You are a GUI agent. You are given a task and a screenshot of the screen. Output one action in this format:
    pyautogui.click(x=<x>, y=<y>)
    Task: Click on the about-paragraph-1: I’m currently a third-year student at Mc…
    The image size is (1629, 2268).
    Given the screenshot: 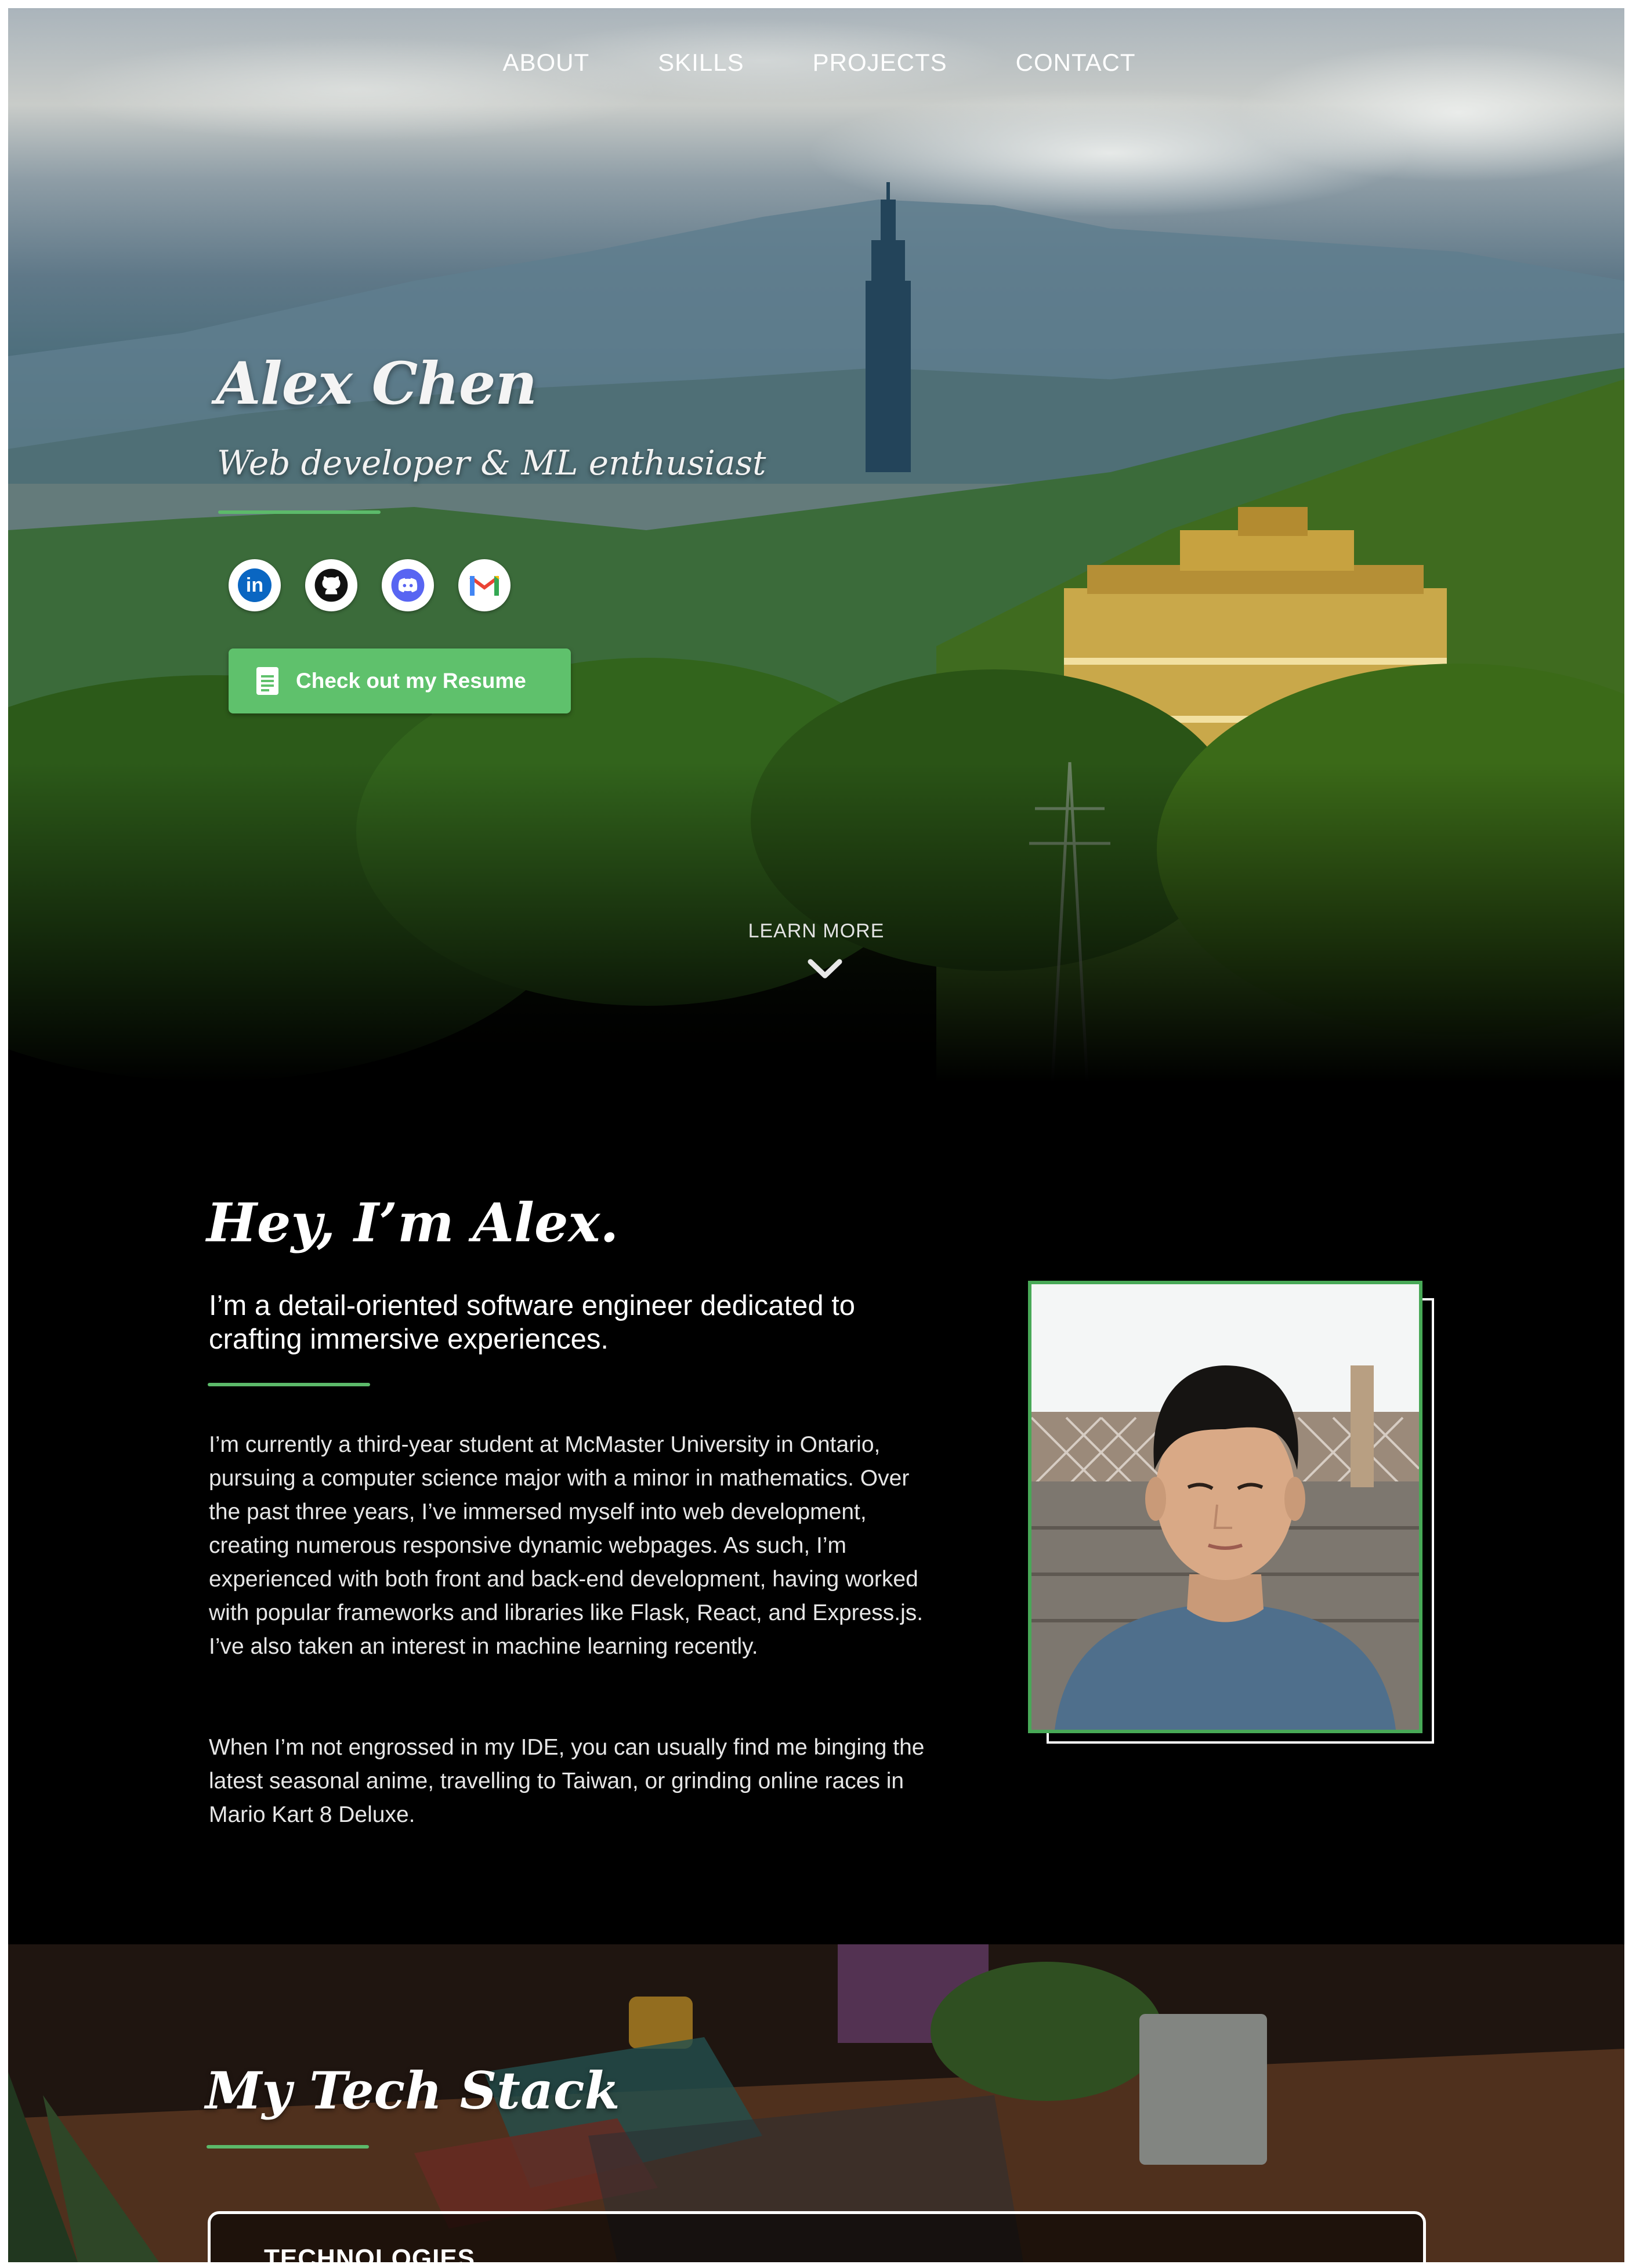 What is the action you would take?
    pyautogui.click(x=567, y=1545)
    